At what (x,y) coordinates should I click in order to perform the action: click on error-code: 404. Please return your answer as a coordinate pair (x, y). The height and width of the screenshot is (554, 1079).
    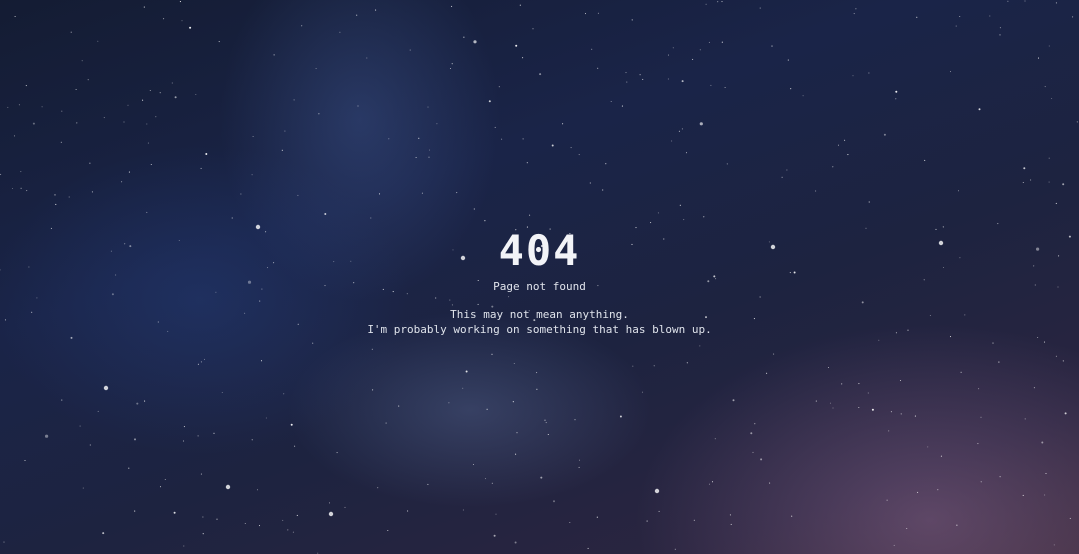
    Looking at the image, I should click on (539, 250).